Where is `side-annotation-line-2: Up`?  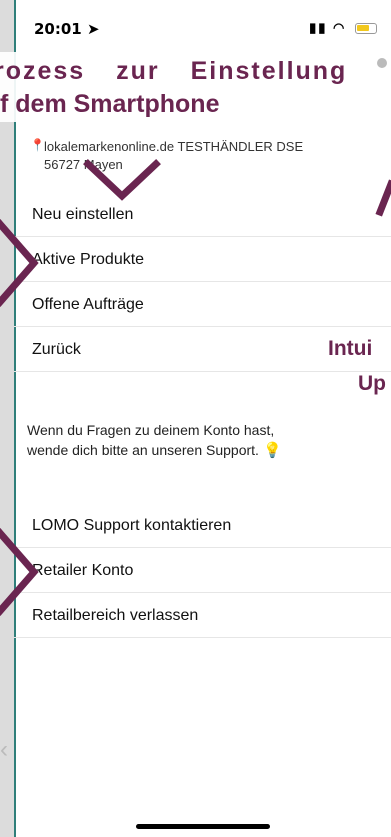
side-annotation-line-2: Up is located at coordinates (372, 383).